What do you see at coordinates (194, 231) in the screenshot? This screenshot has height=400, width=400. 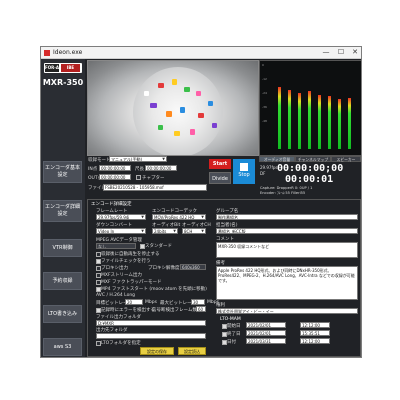 I see `audio-ch-select: 8CH ▼` at bounding box center [194, 231].